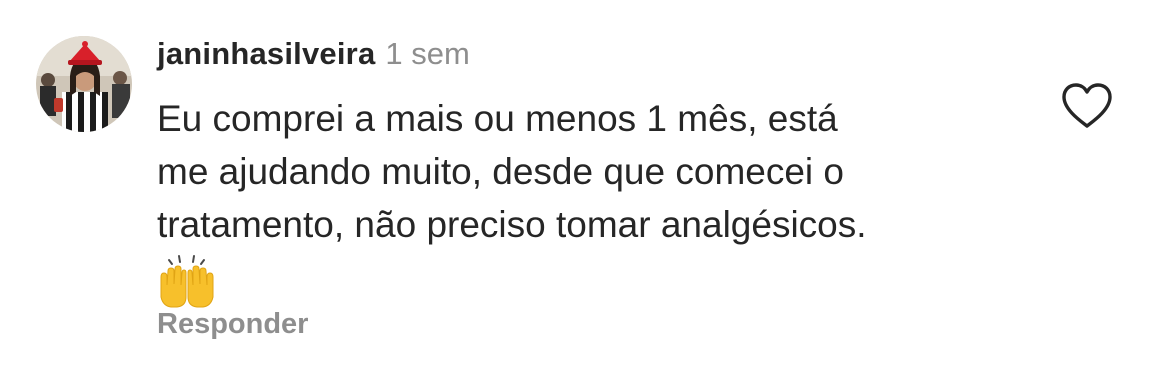 Image resolution: width=1170 pixels, height=378 pixels. What do you see at coordinates (187, 281) in the screenshot?
I see `raising-hands-icon` at bounding box center [187, 281].